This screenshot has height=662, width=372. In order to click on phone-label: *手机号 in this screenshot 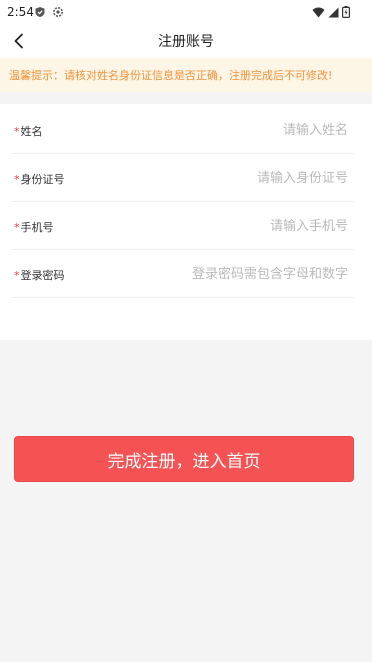, I will do `click(34, 227)`.